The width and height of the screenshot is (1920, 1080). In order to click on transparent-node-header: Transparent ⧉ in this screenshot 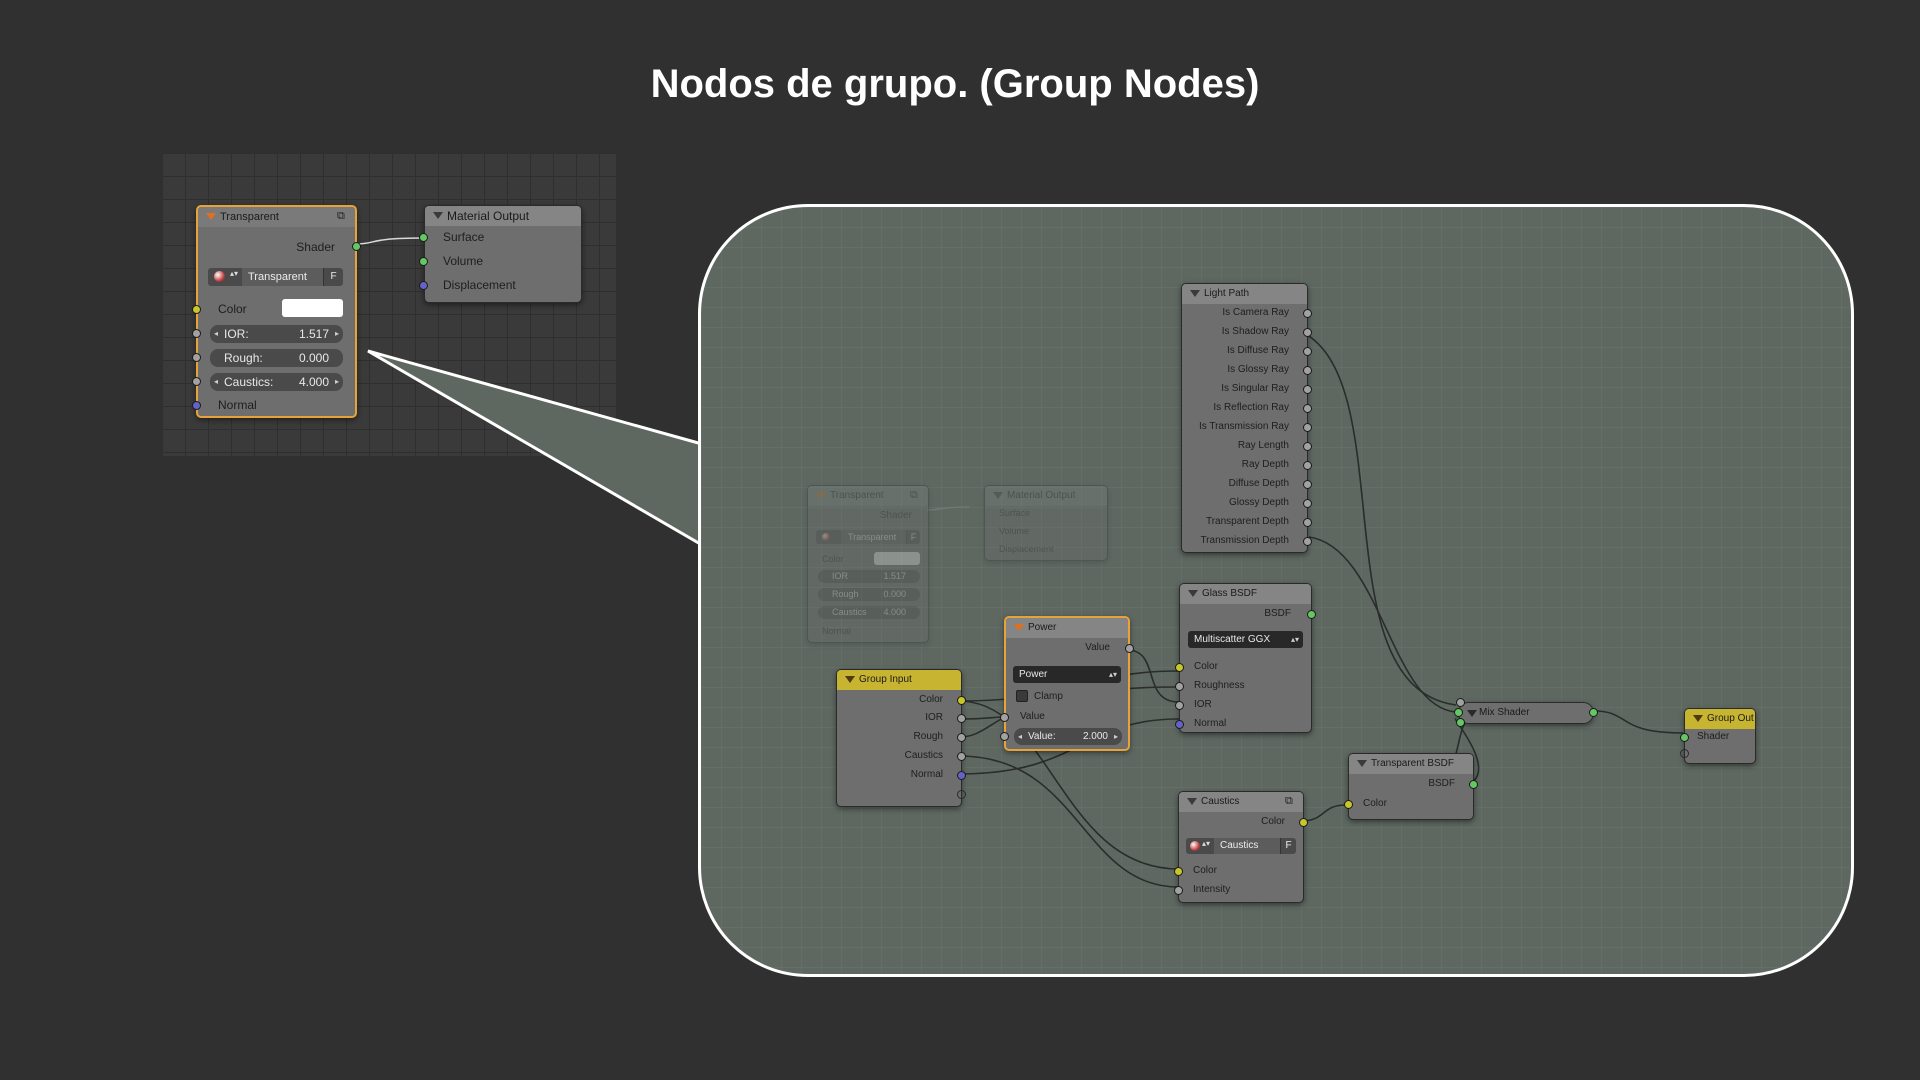, I will do `click(276, 217)`.